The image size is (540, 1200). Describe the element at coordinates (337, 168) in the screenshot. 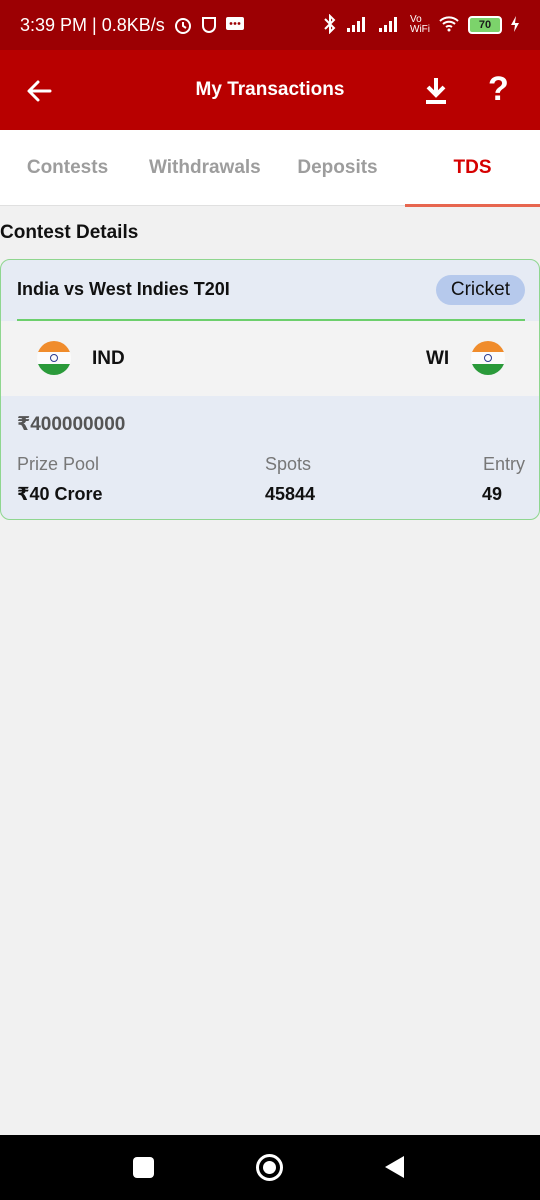

I see `tab-deposits: Deposits` at that location.